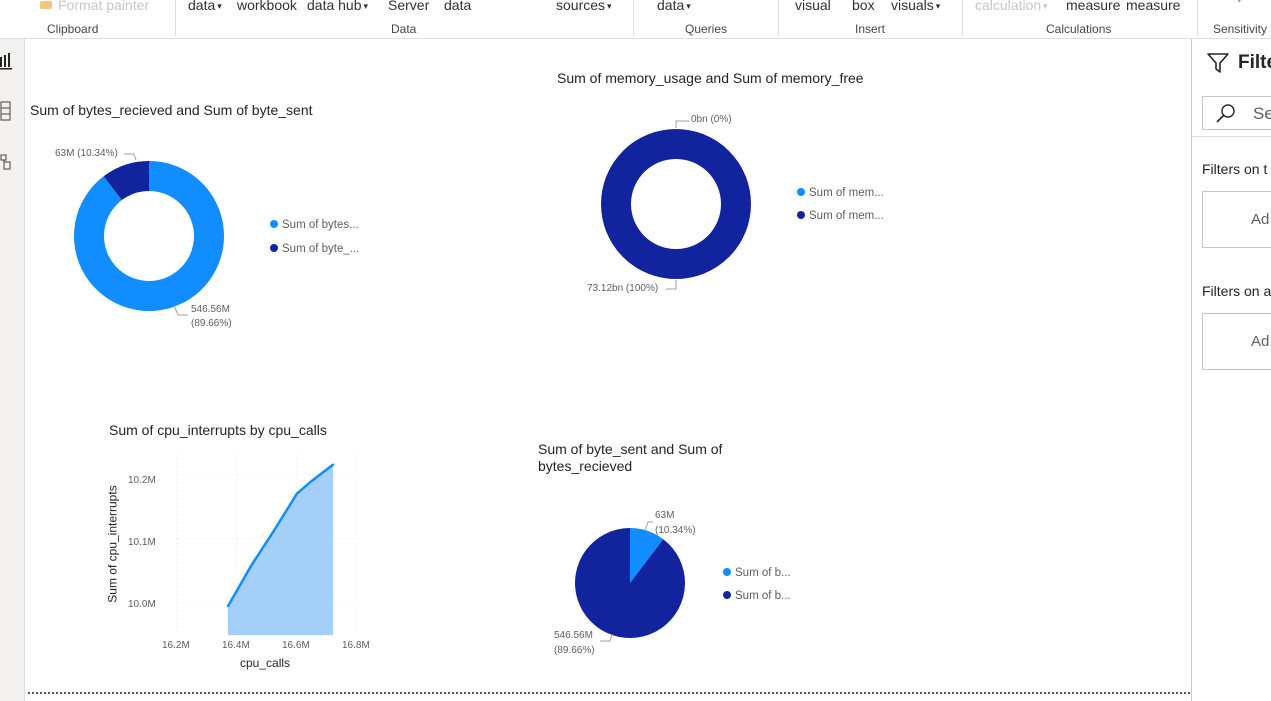  What do you see at coordinates (46, 5) in the screenshot?
I see `paintbrush-icon` at bounding box center [46, 5].